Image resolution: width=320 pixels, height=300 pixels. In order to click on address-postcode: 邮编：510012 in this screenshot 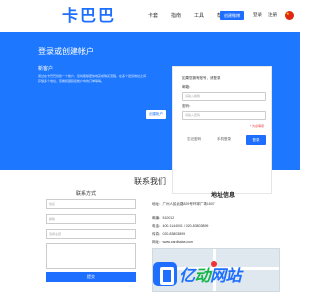, I will do `click(163, 218)`.